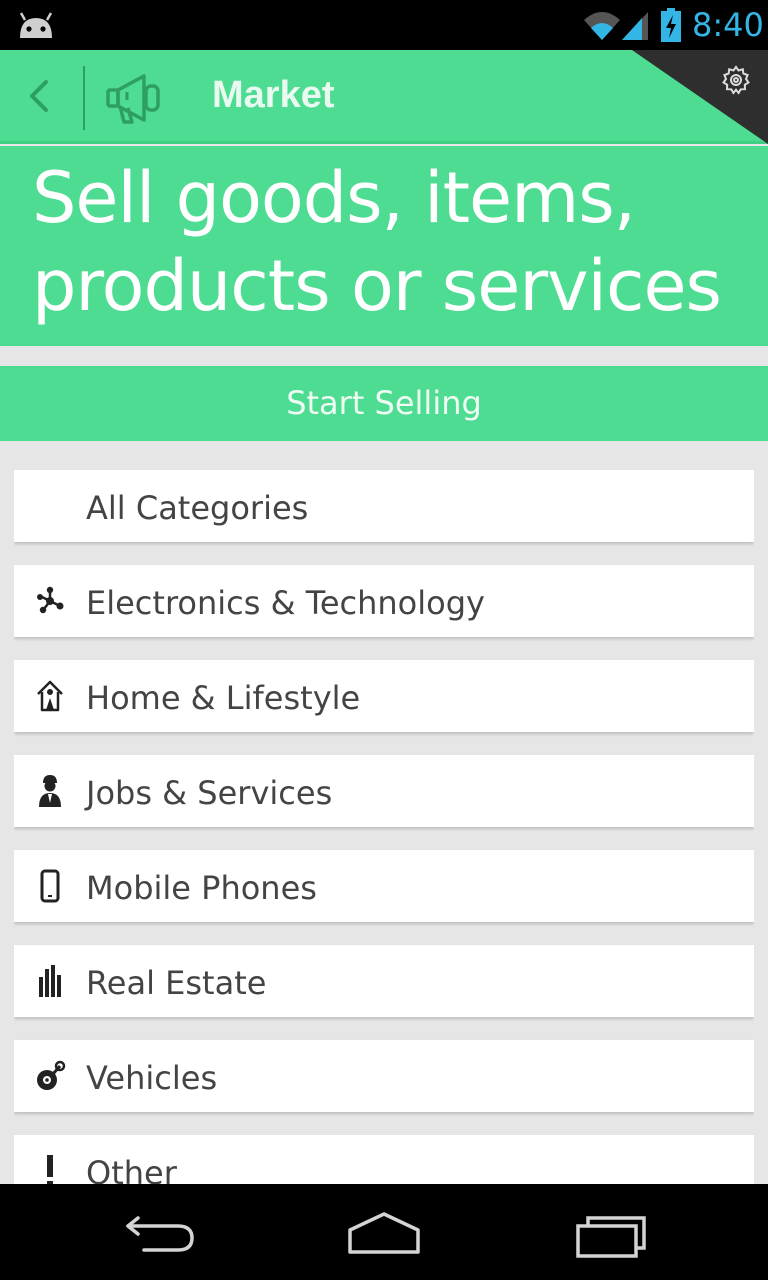  Describe the element at coordinates (152, 1078) in the screenshot. I see `category-label: Vehicles` at that location.